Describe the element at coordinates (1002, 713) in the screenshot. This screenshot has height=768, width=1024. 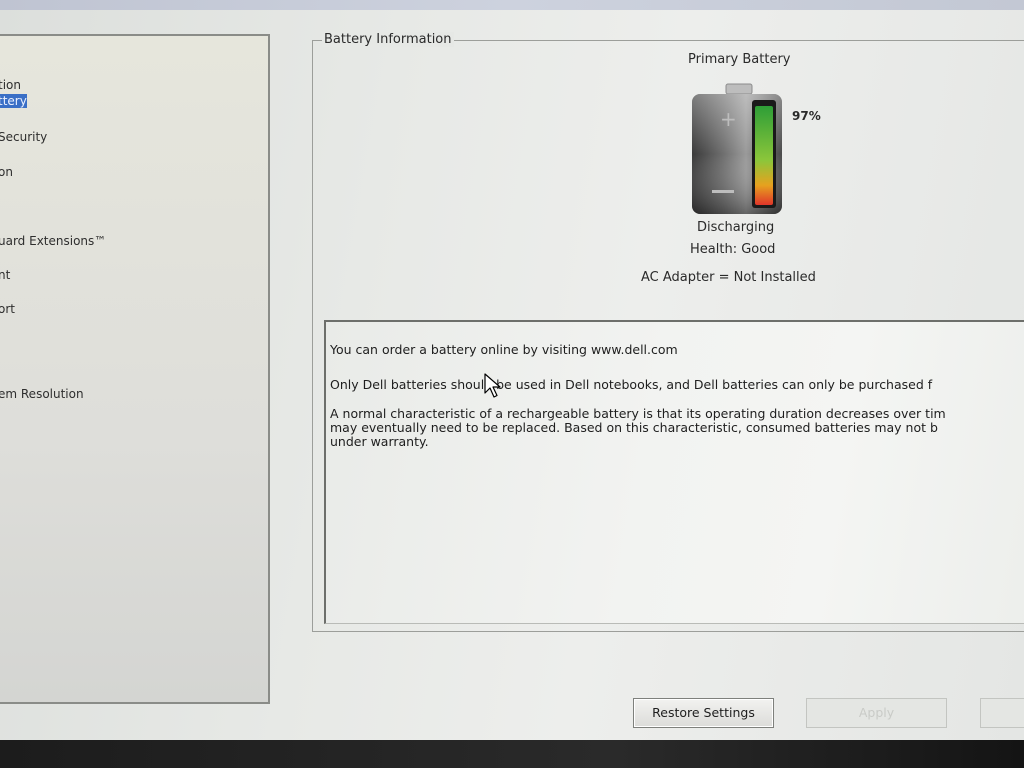
I see `exit-button` at that location.